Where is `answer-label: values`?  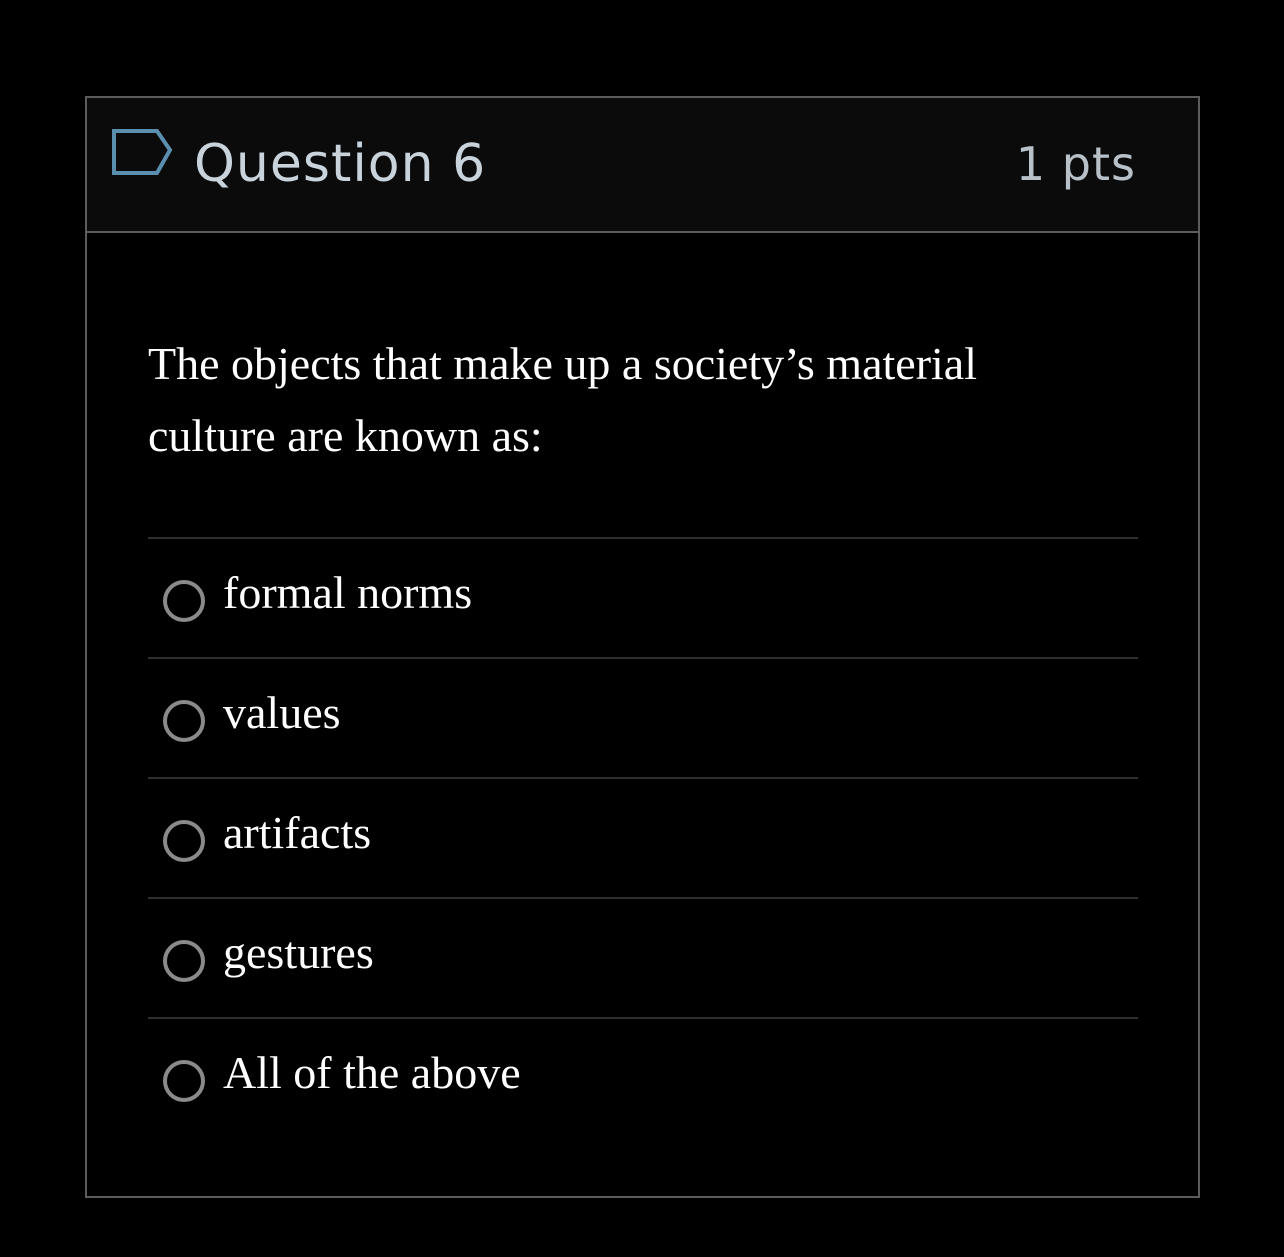 answer-label: values is located at coordinates (282, 713).